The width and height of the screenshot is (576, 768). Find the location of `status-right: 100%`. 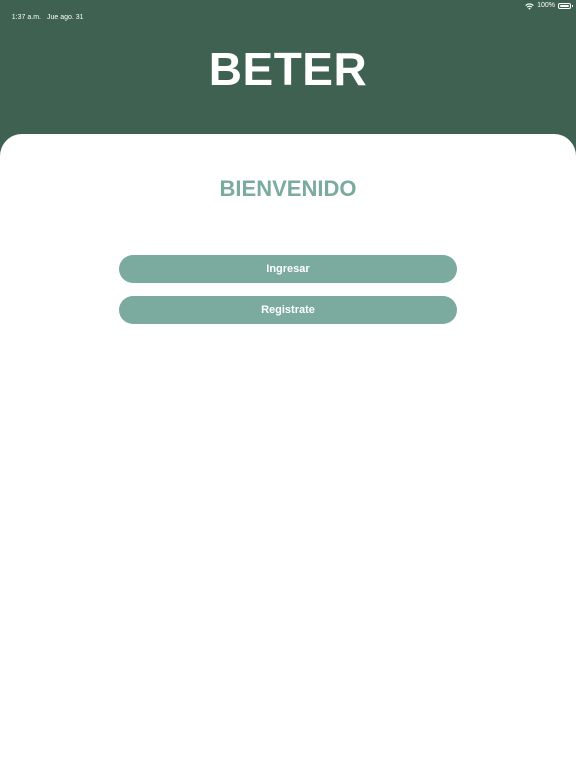

status-right: 100% is located at coordinates (549, 6).